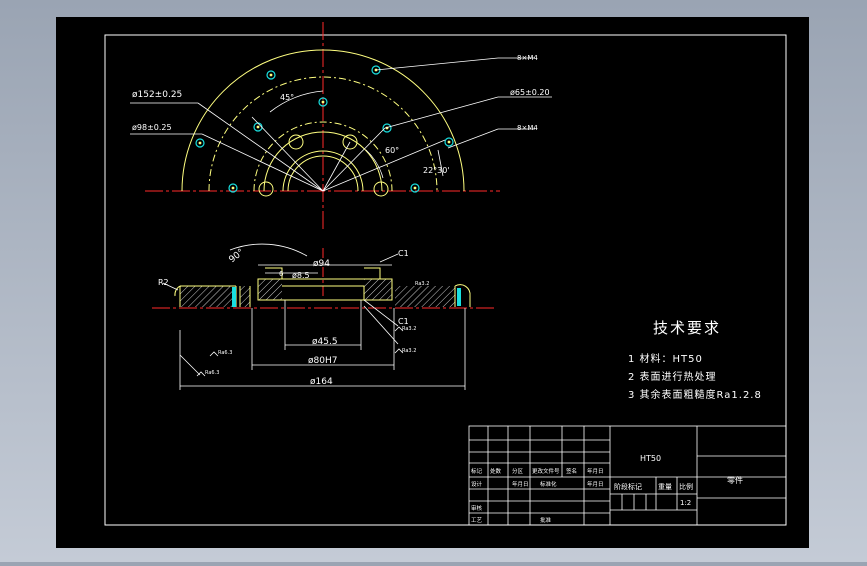 The image size is (867, 566). Describe the element at coordinates (571, 471) in the screenshot. I see `header-cell: 签名` at that location.